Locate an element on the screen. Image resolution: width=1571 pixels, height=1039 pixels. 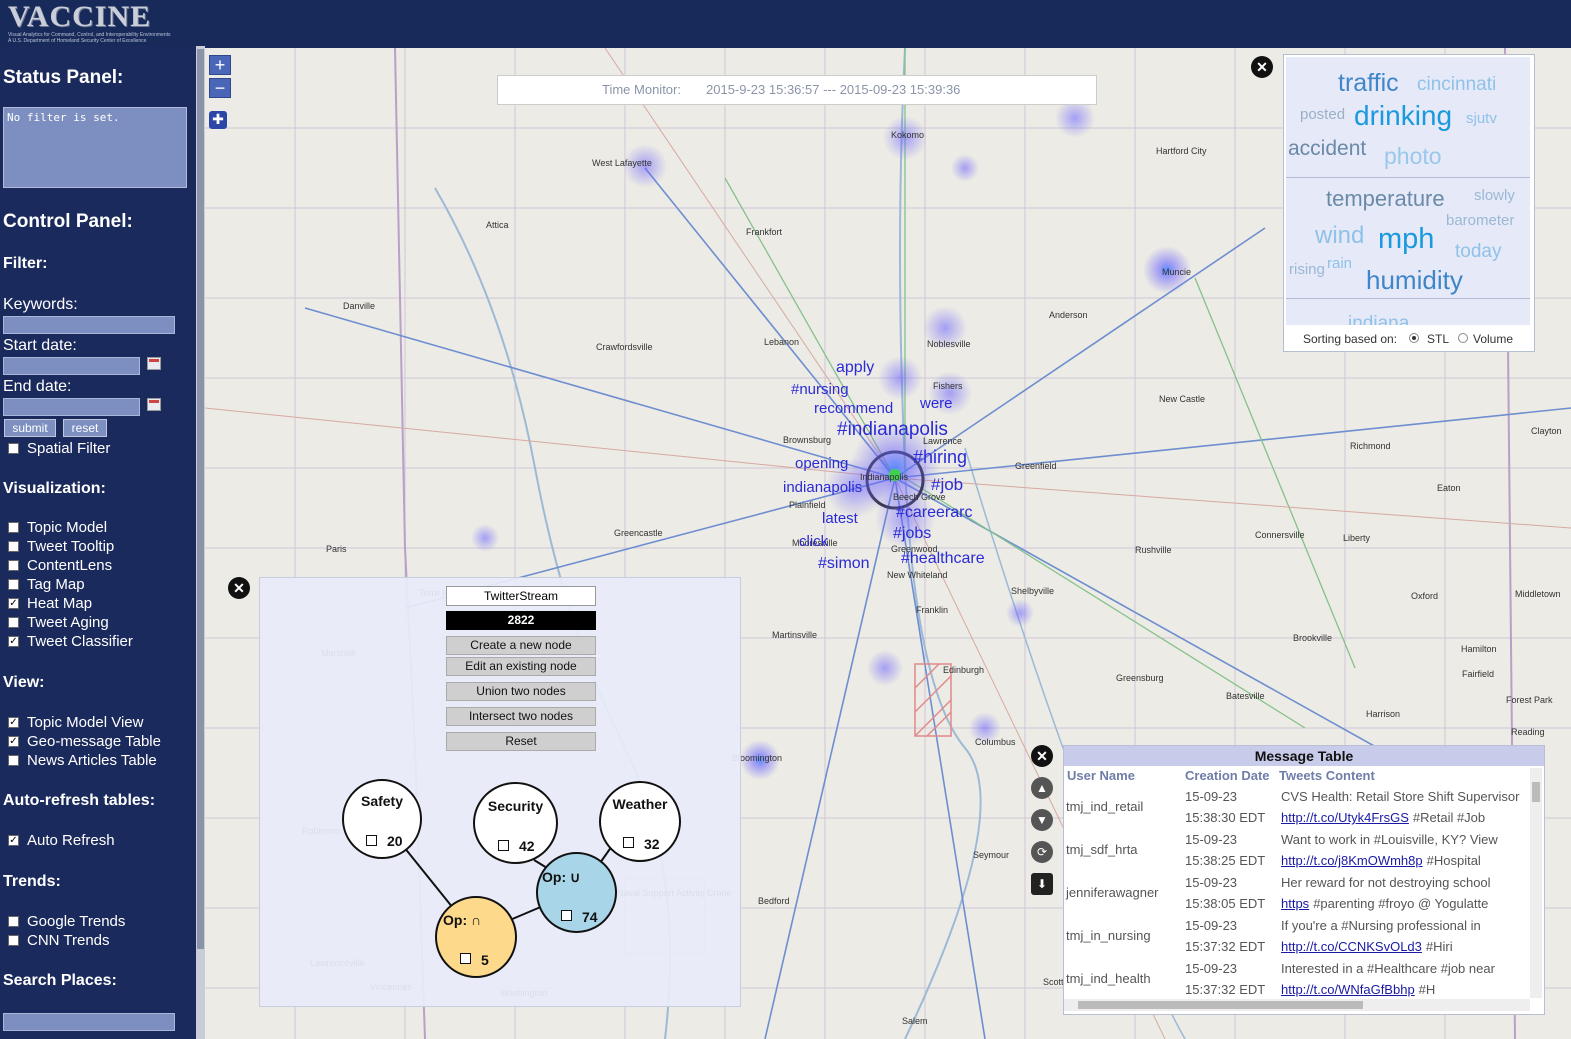
header-creation-date: Creation Date is located at coordinates (1227, 775).